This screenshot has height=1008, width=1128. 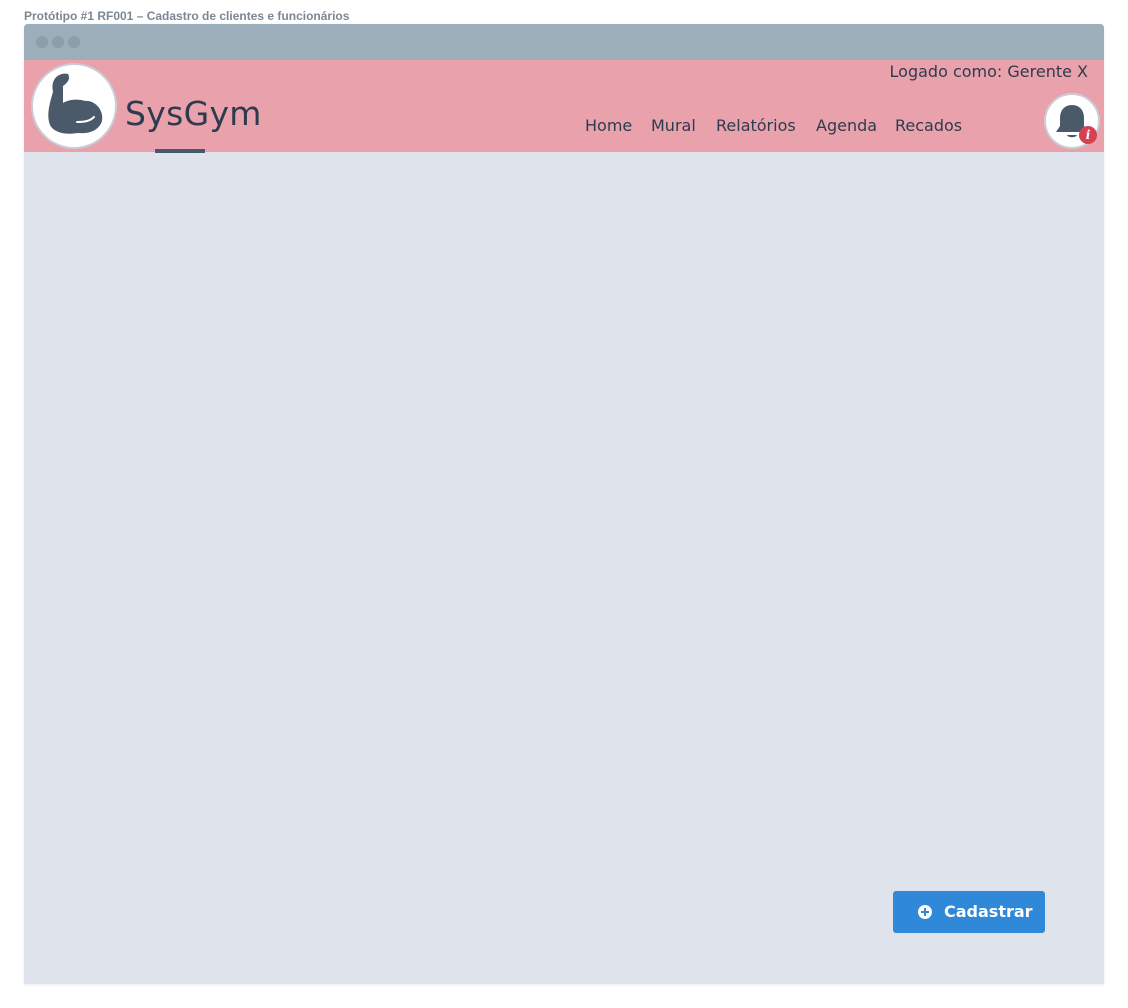 What do you see at coordinates (608, 125) in the screenshot?
I see `nav-home: Home` at bounding box center [608, 125].